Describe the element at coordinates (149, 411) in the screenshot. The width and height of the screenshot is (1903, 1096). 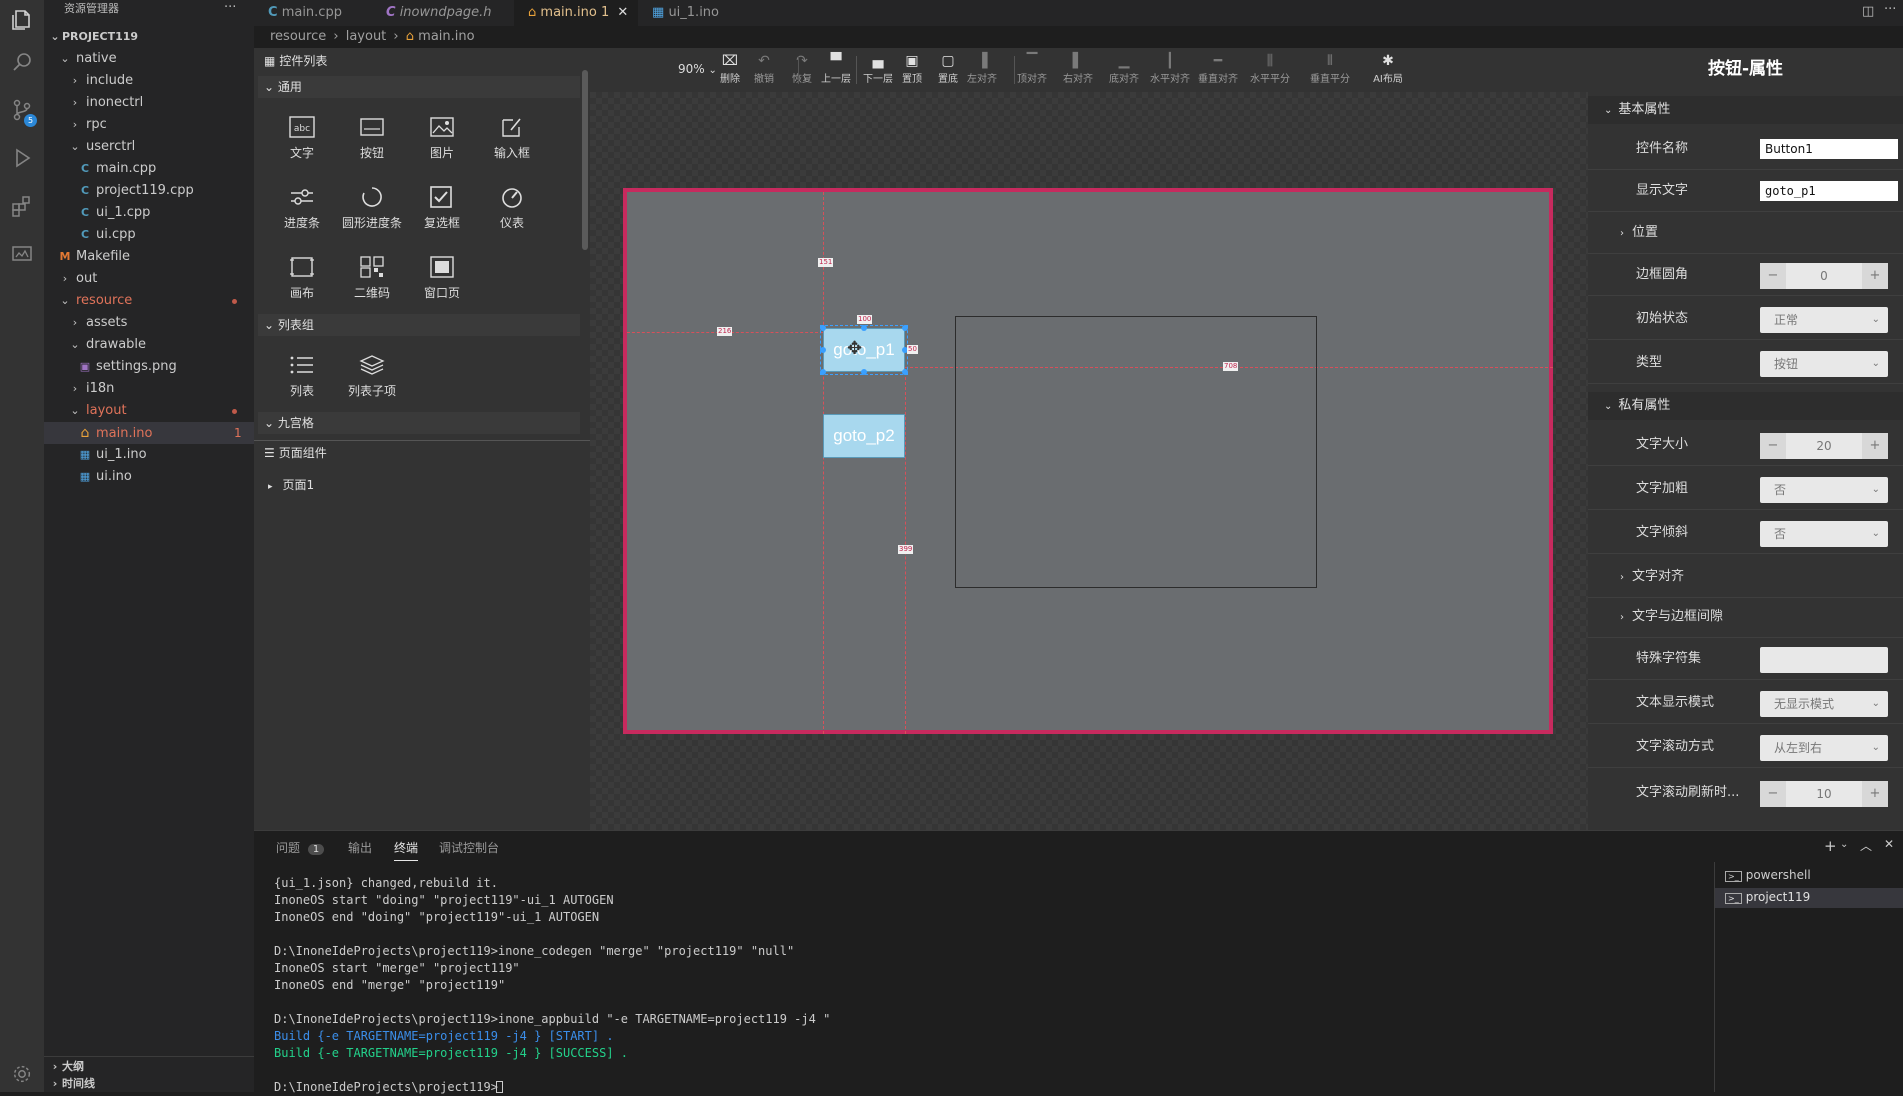
I see `tree-item: ⌄ layout` at that location.